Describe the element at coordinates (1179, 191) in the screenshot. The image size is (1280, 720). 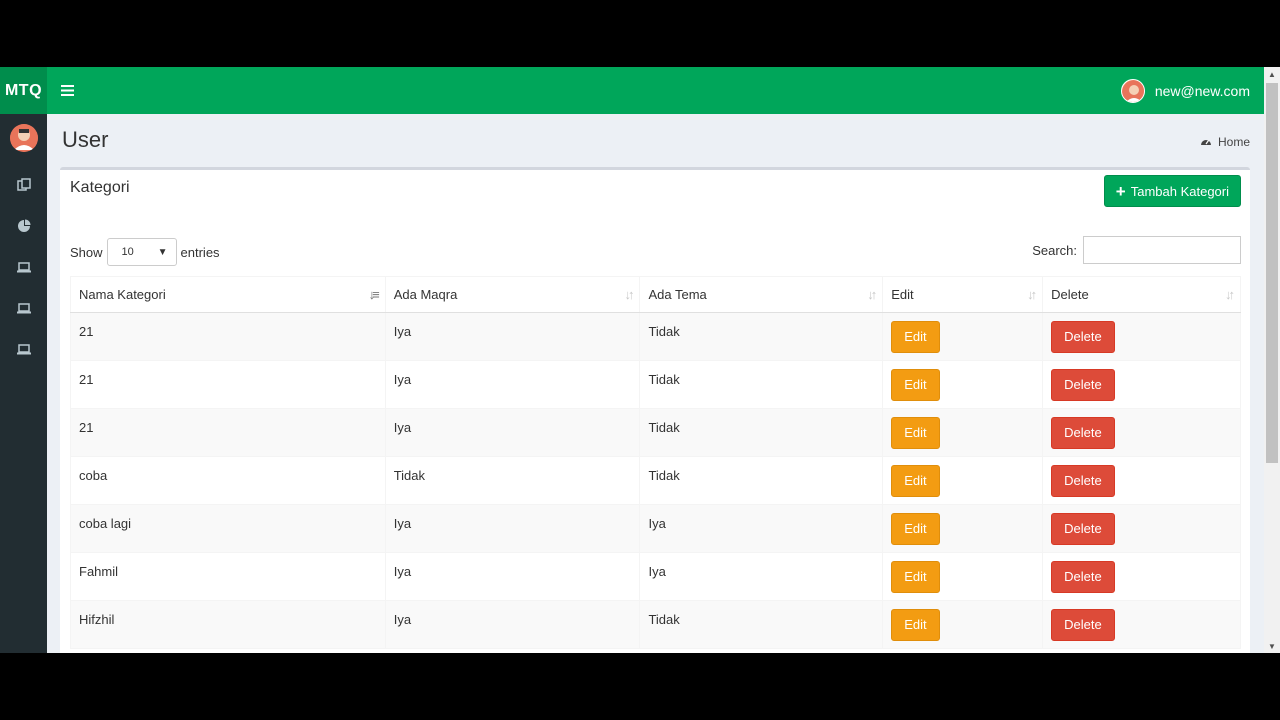
I see `add-kategori-label: Tambah Kategori` at that location.